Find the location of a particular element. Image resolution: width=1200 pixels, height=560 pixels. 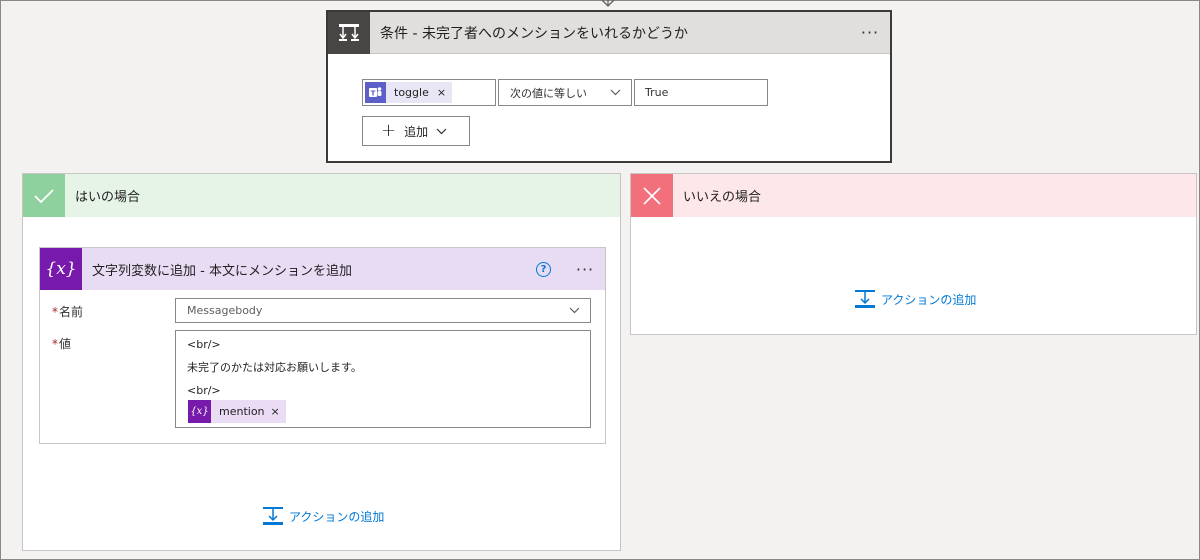

operator-value: 次の値に等しい is located at coordinates (548, 93).